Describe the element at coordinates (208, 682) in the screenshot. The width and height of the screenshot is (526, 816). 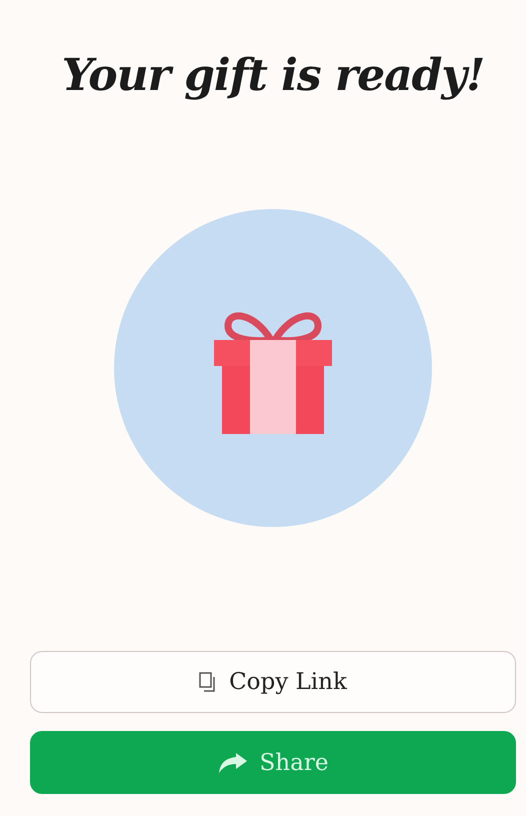
I see `copy-icon` at that location.